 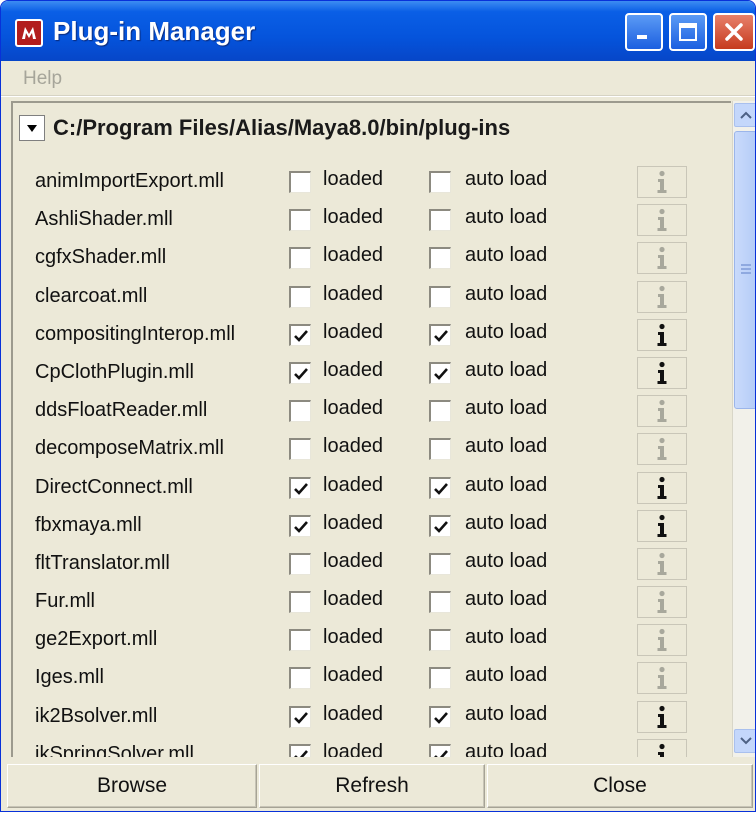 What do you see at coordinates (372, 220) in the screenshot?
I see `plugin-row: AshliShader.mll loaded auto load` at bounding box center [372, 220].